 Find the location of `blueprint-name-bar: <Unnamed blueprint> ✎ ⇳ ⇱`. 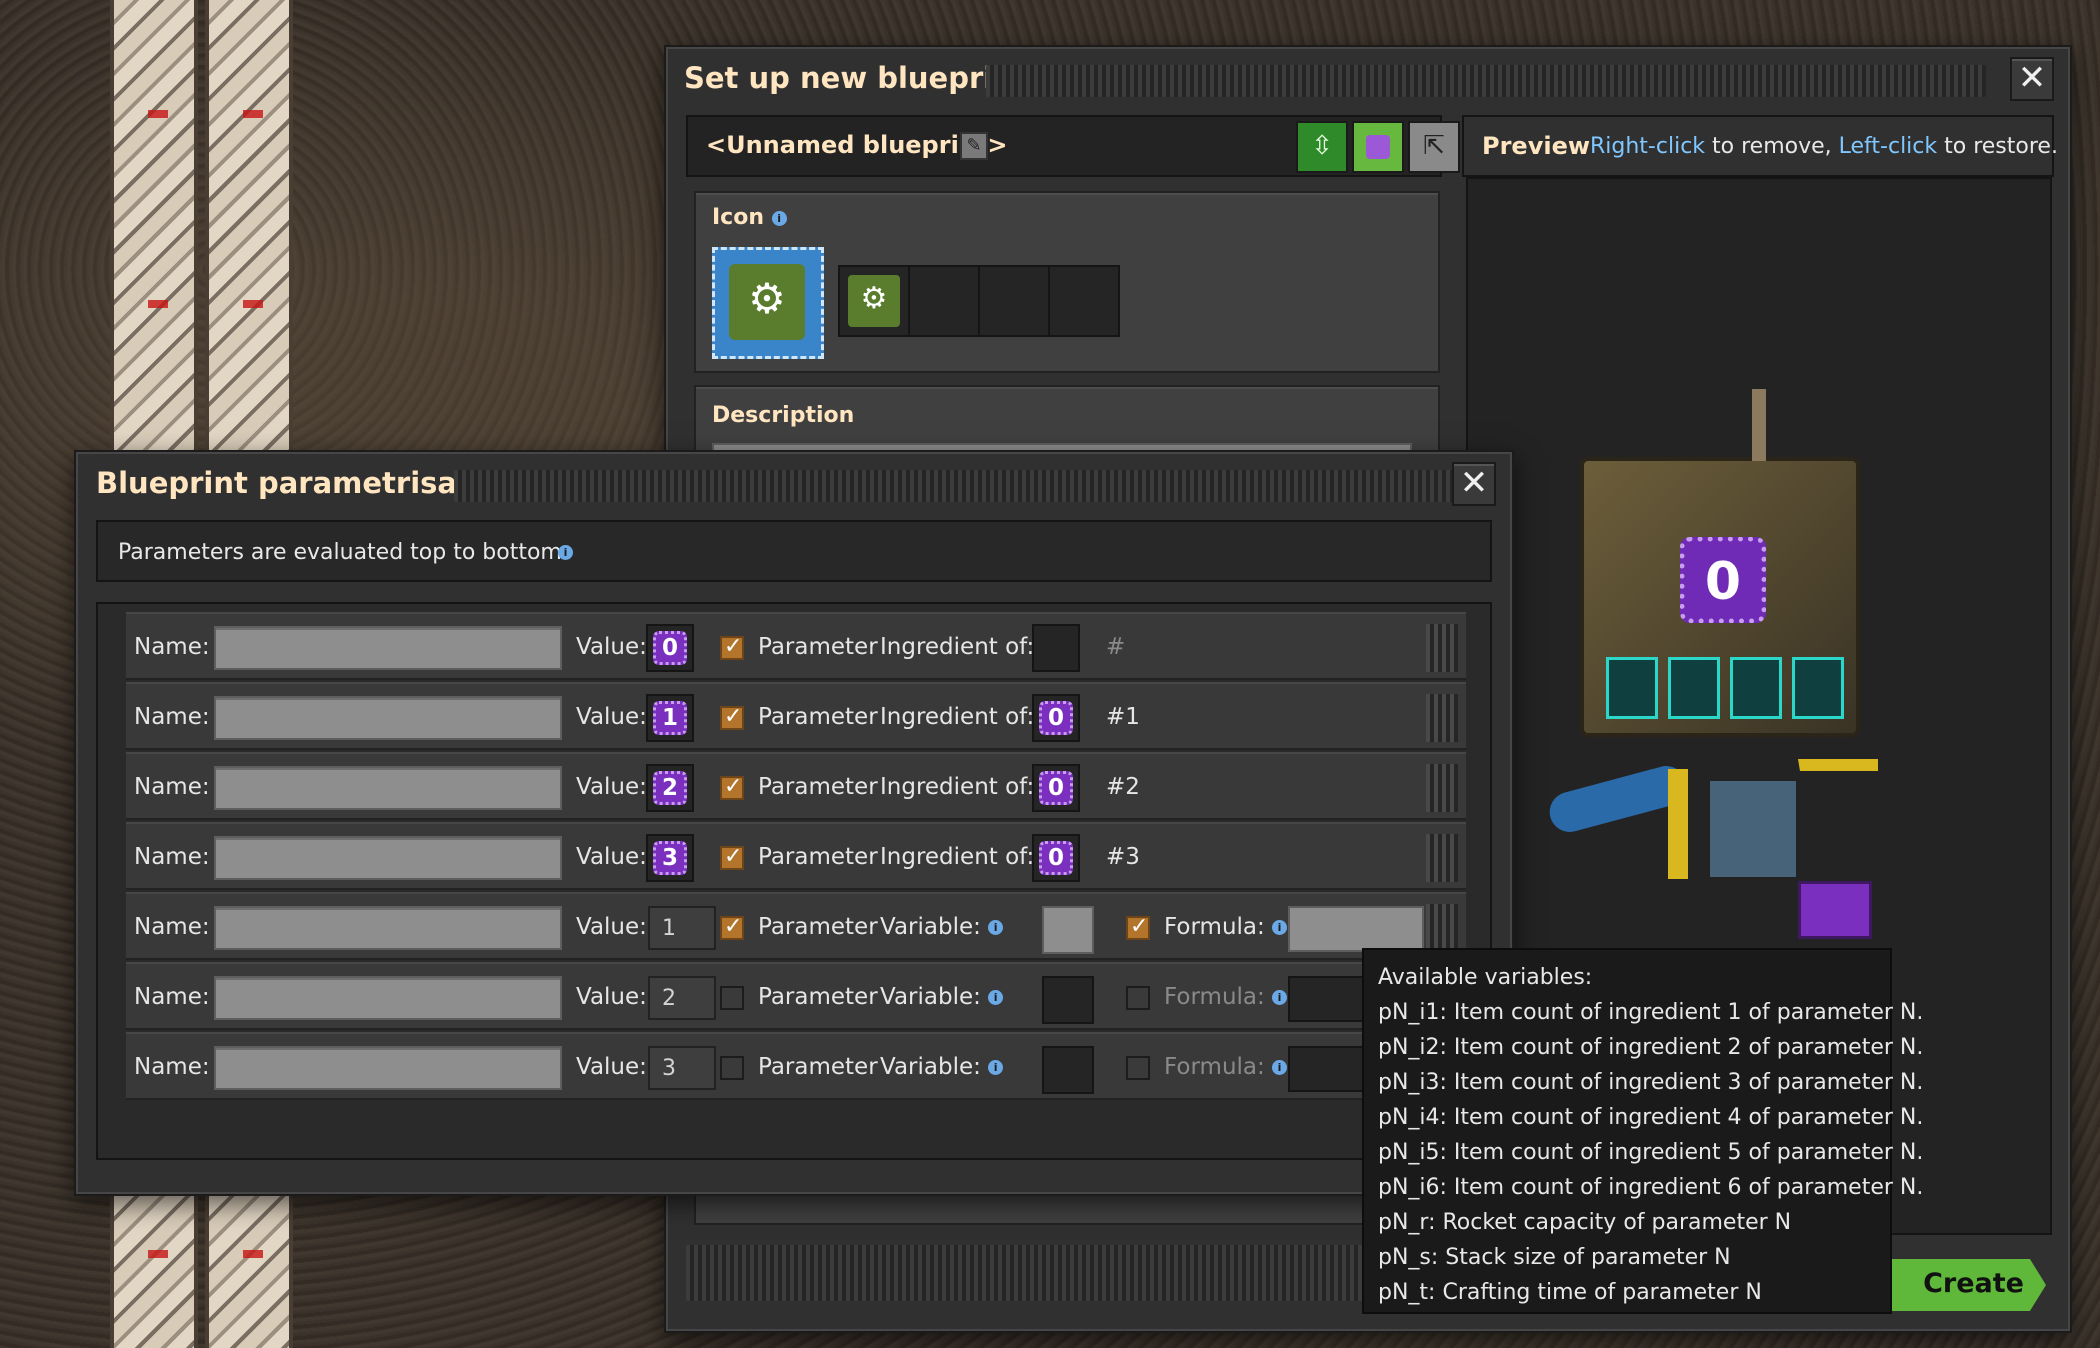

blueprint-name-bar: <Unnamed blueprint> ✎ ⇳ ⇱ is located at coordinates (1073, 146).